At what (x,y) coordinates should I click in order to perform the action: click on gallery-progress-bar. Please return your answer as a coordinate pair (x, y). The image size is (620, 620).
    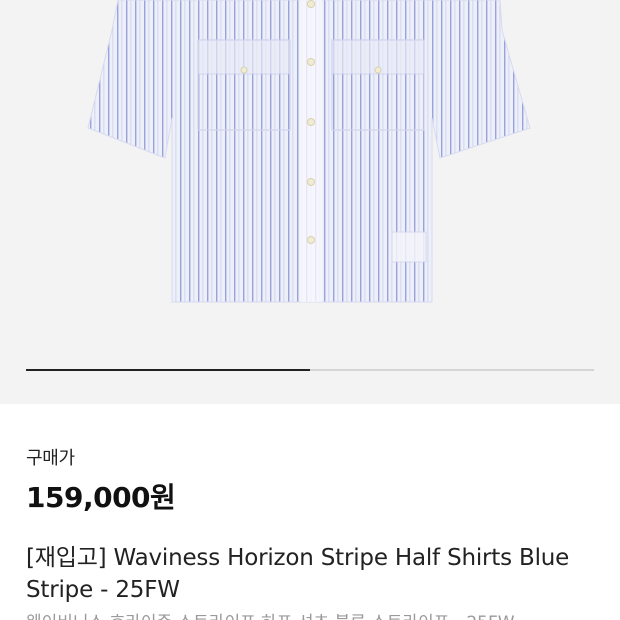
    Looking at the image, I should click on (310, 370).